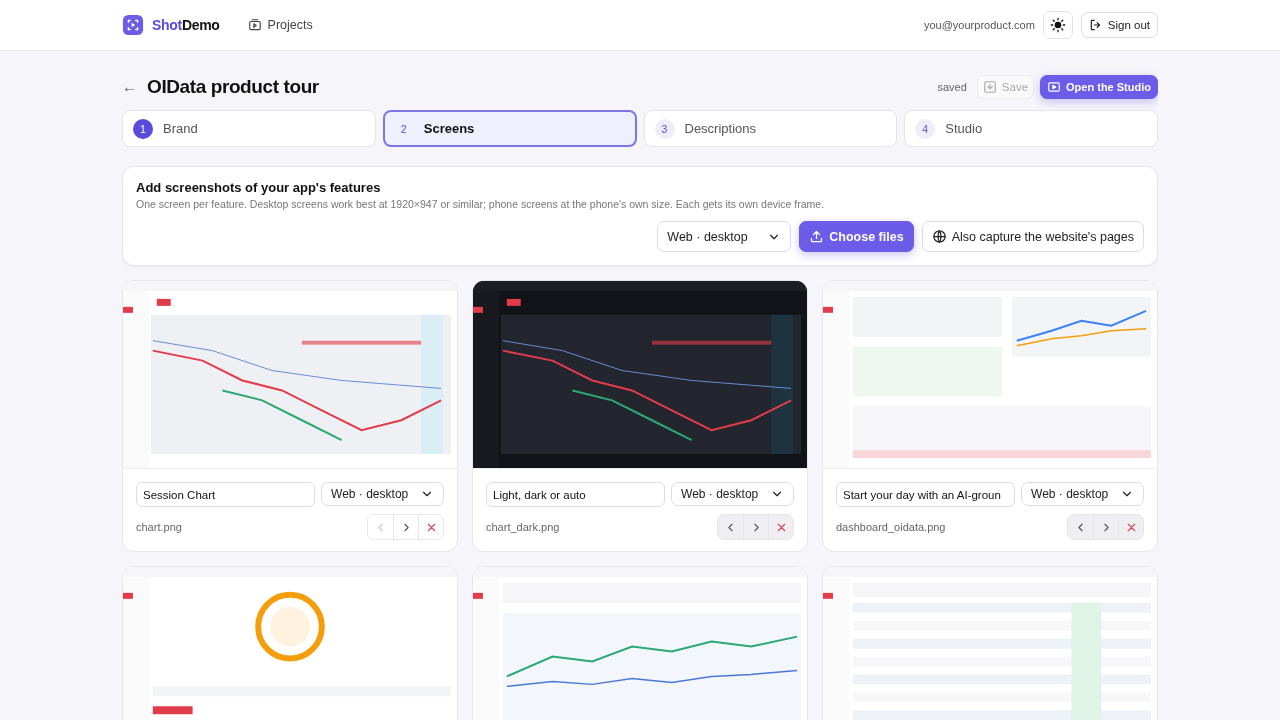  What do you see at coordinates (817, 236) in the screenshot?
I see `upload-icon` at bounding box center [817, 236].